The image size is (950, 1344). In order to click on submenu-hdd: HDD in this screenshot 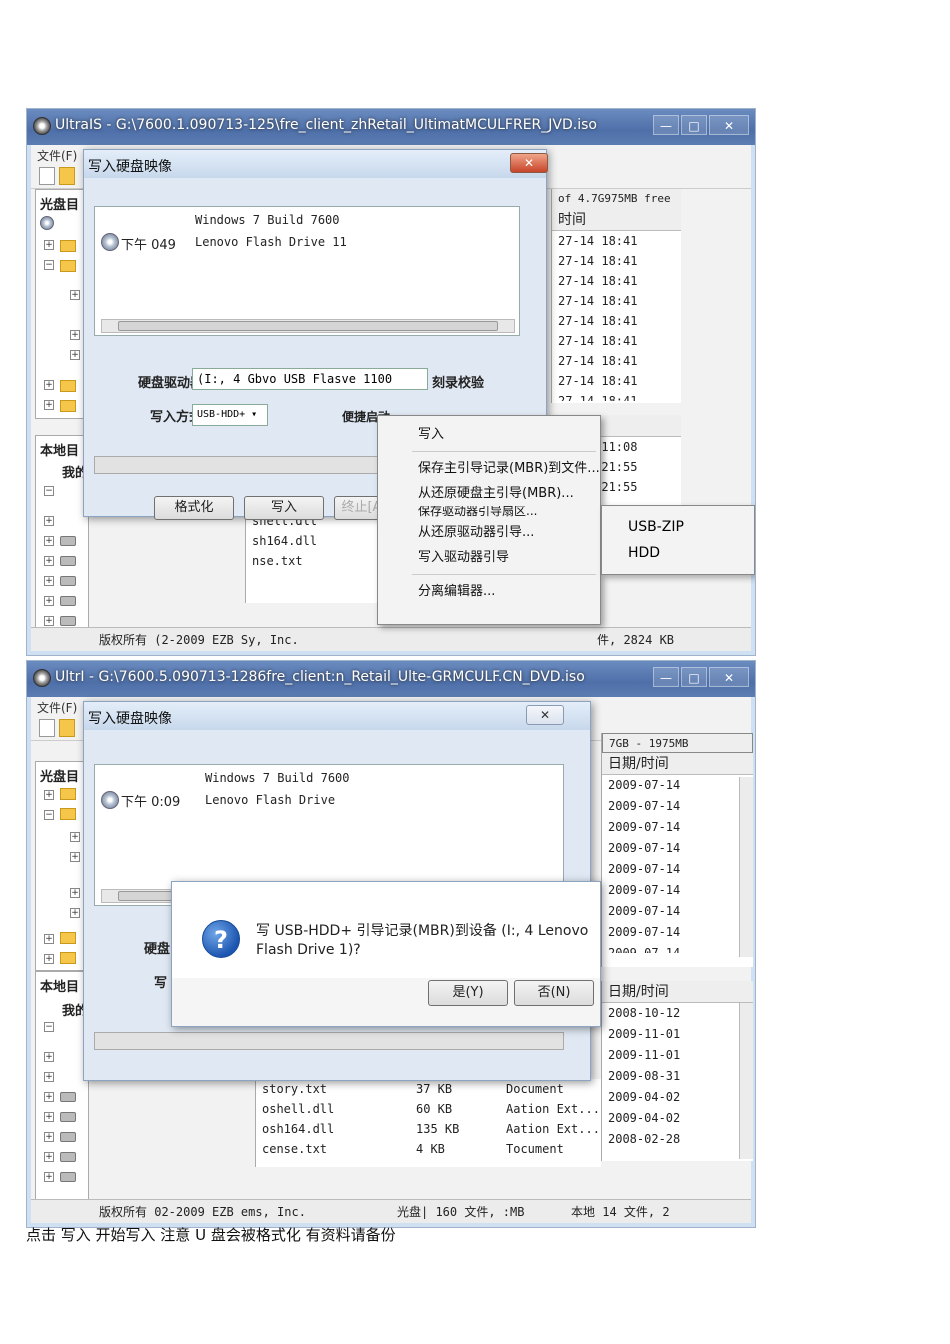, I will do `click(678, 553)`.